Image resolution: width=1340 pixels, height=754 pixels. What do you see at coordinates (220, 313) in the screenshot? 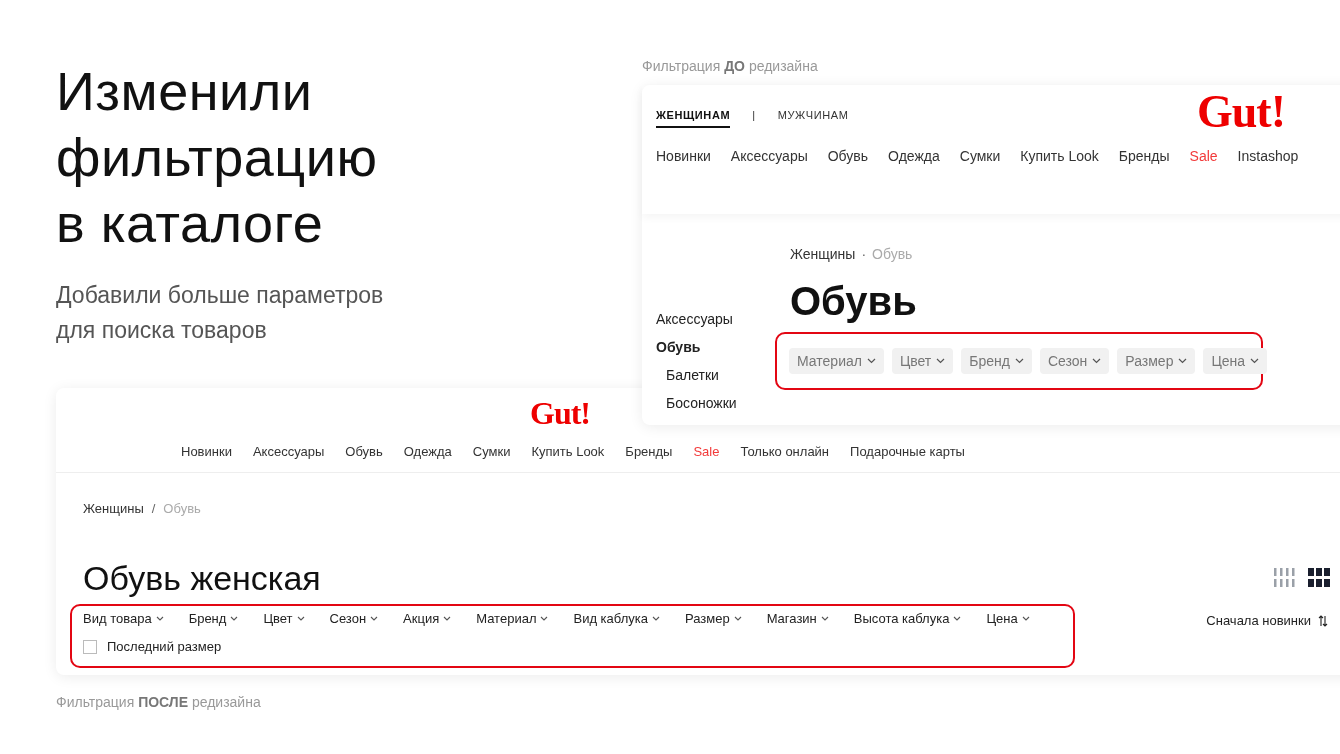
I see `slide-subtitle: Добавили больше параметров для поиска товаров` at bounding box center [220, 313].